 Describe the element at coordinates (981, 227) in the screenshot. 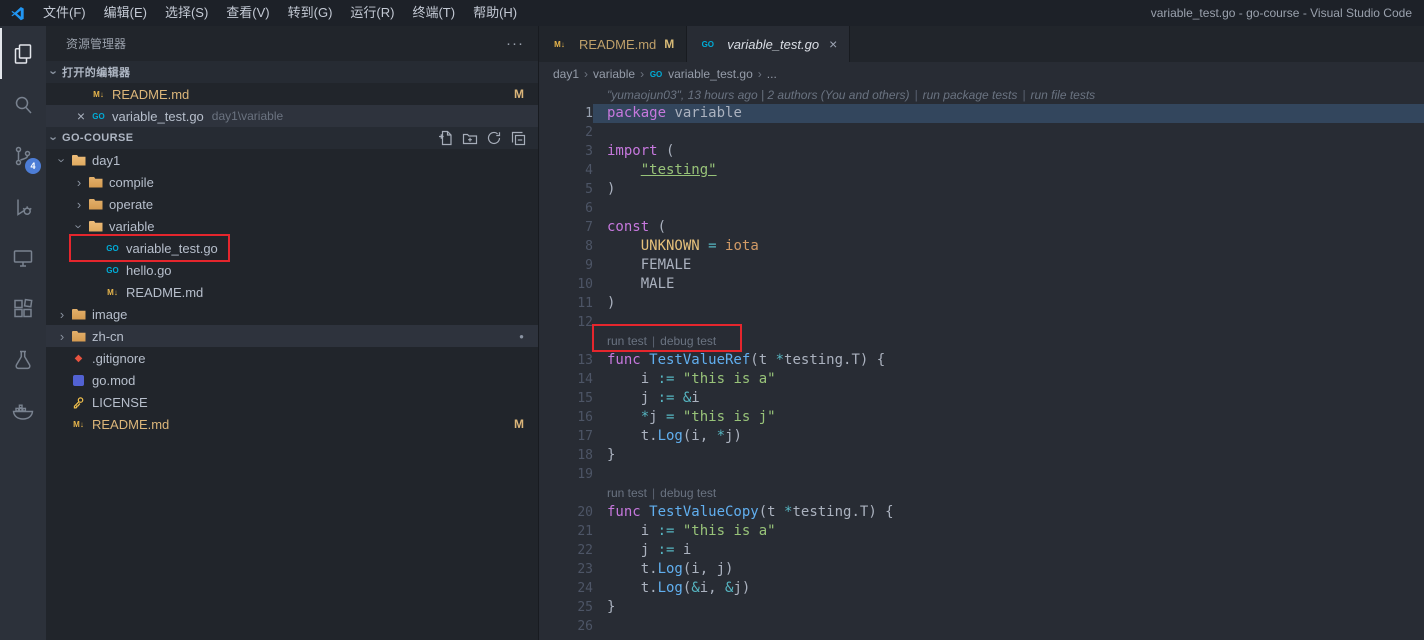

I see `code-line-7: 7 const (` at that location.